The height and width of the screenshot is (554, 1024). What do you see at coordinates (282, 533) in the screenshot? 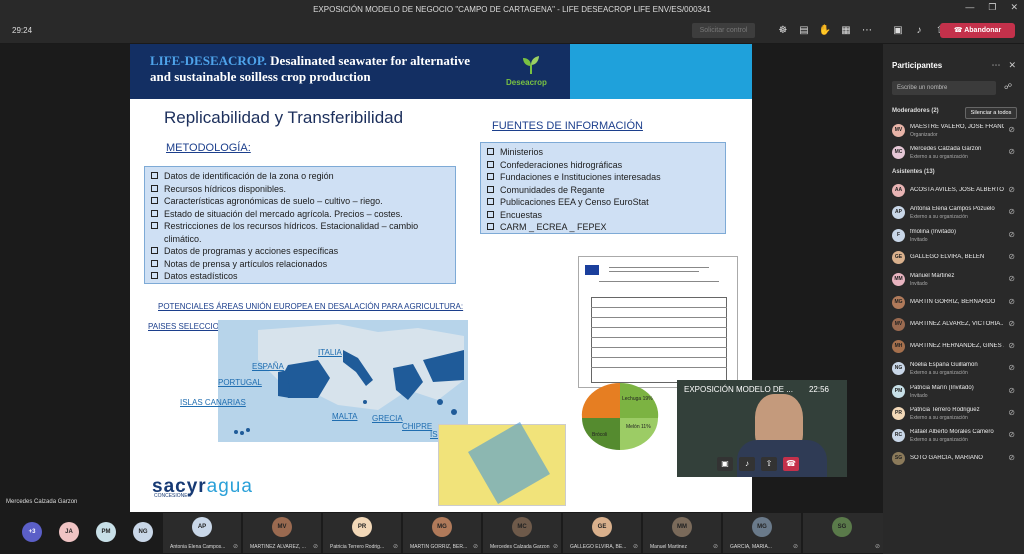
I see `video-tile: MV MARTÍNEZ ÁLVAREZ, ... ⊘` at bounding box center [282, 533].